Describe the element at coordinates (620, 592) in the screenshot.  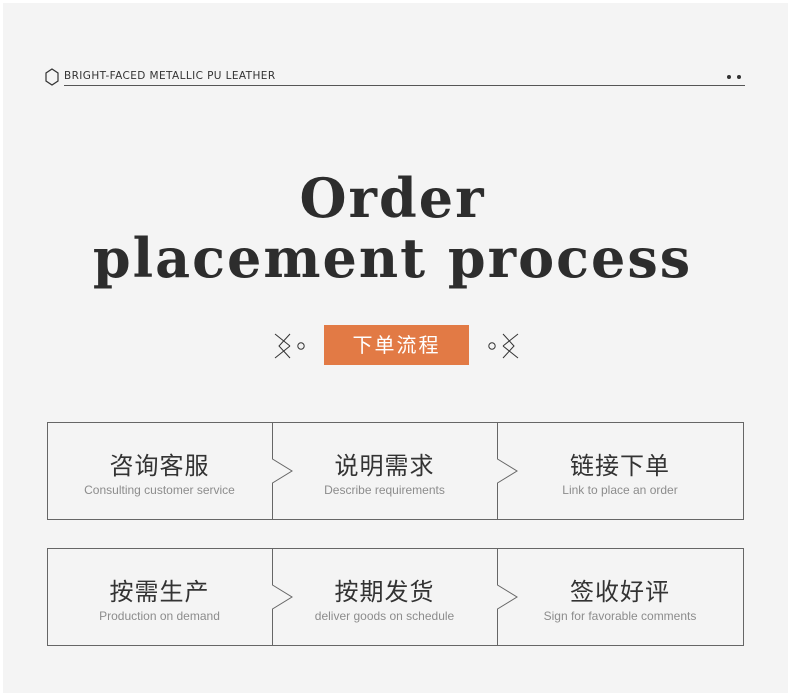
I see `step-title: 签收好评` at that location.